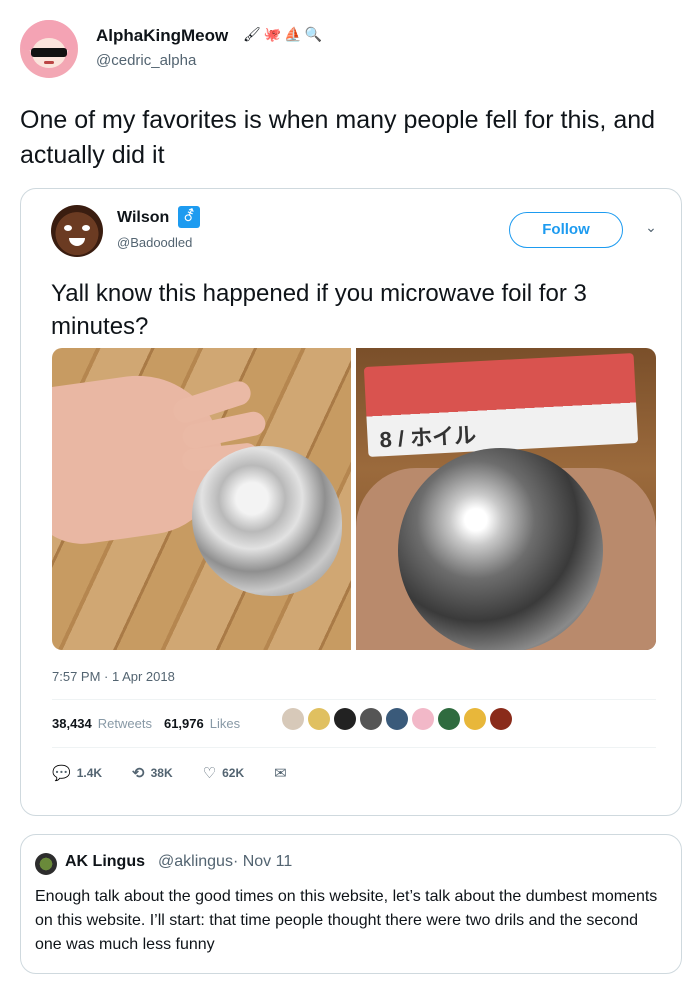 This screenshot has height=994, width=700. I want to click on share-dm-button: ✉, so click(280, 773).